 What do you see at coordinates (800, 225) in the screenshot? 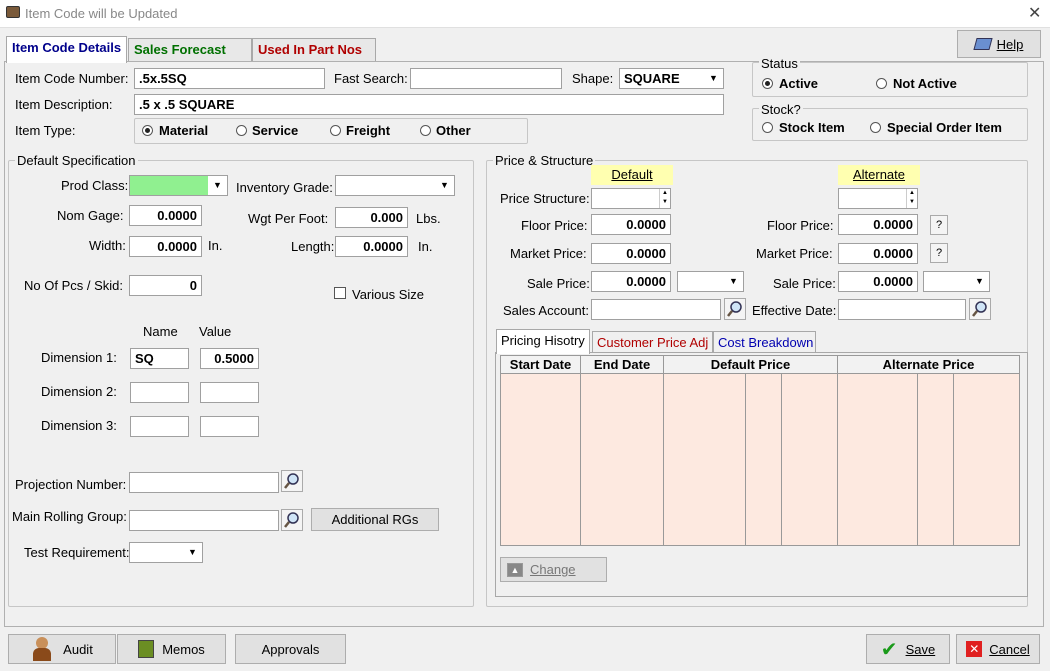
I see `alt-floor-label: Floor Price:` at bounding box center [800, 225].